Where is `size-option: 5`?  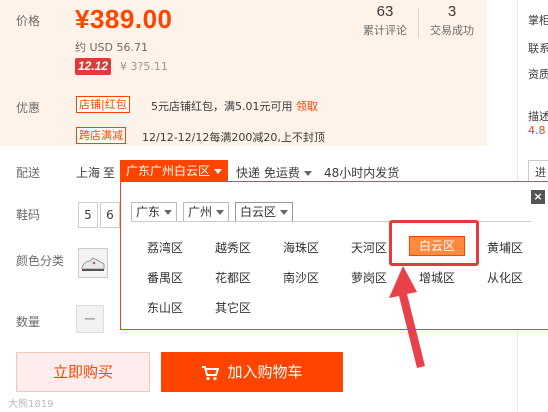 size-option: 5 is located at coordinates (88, 215).